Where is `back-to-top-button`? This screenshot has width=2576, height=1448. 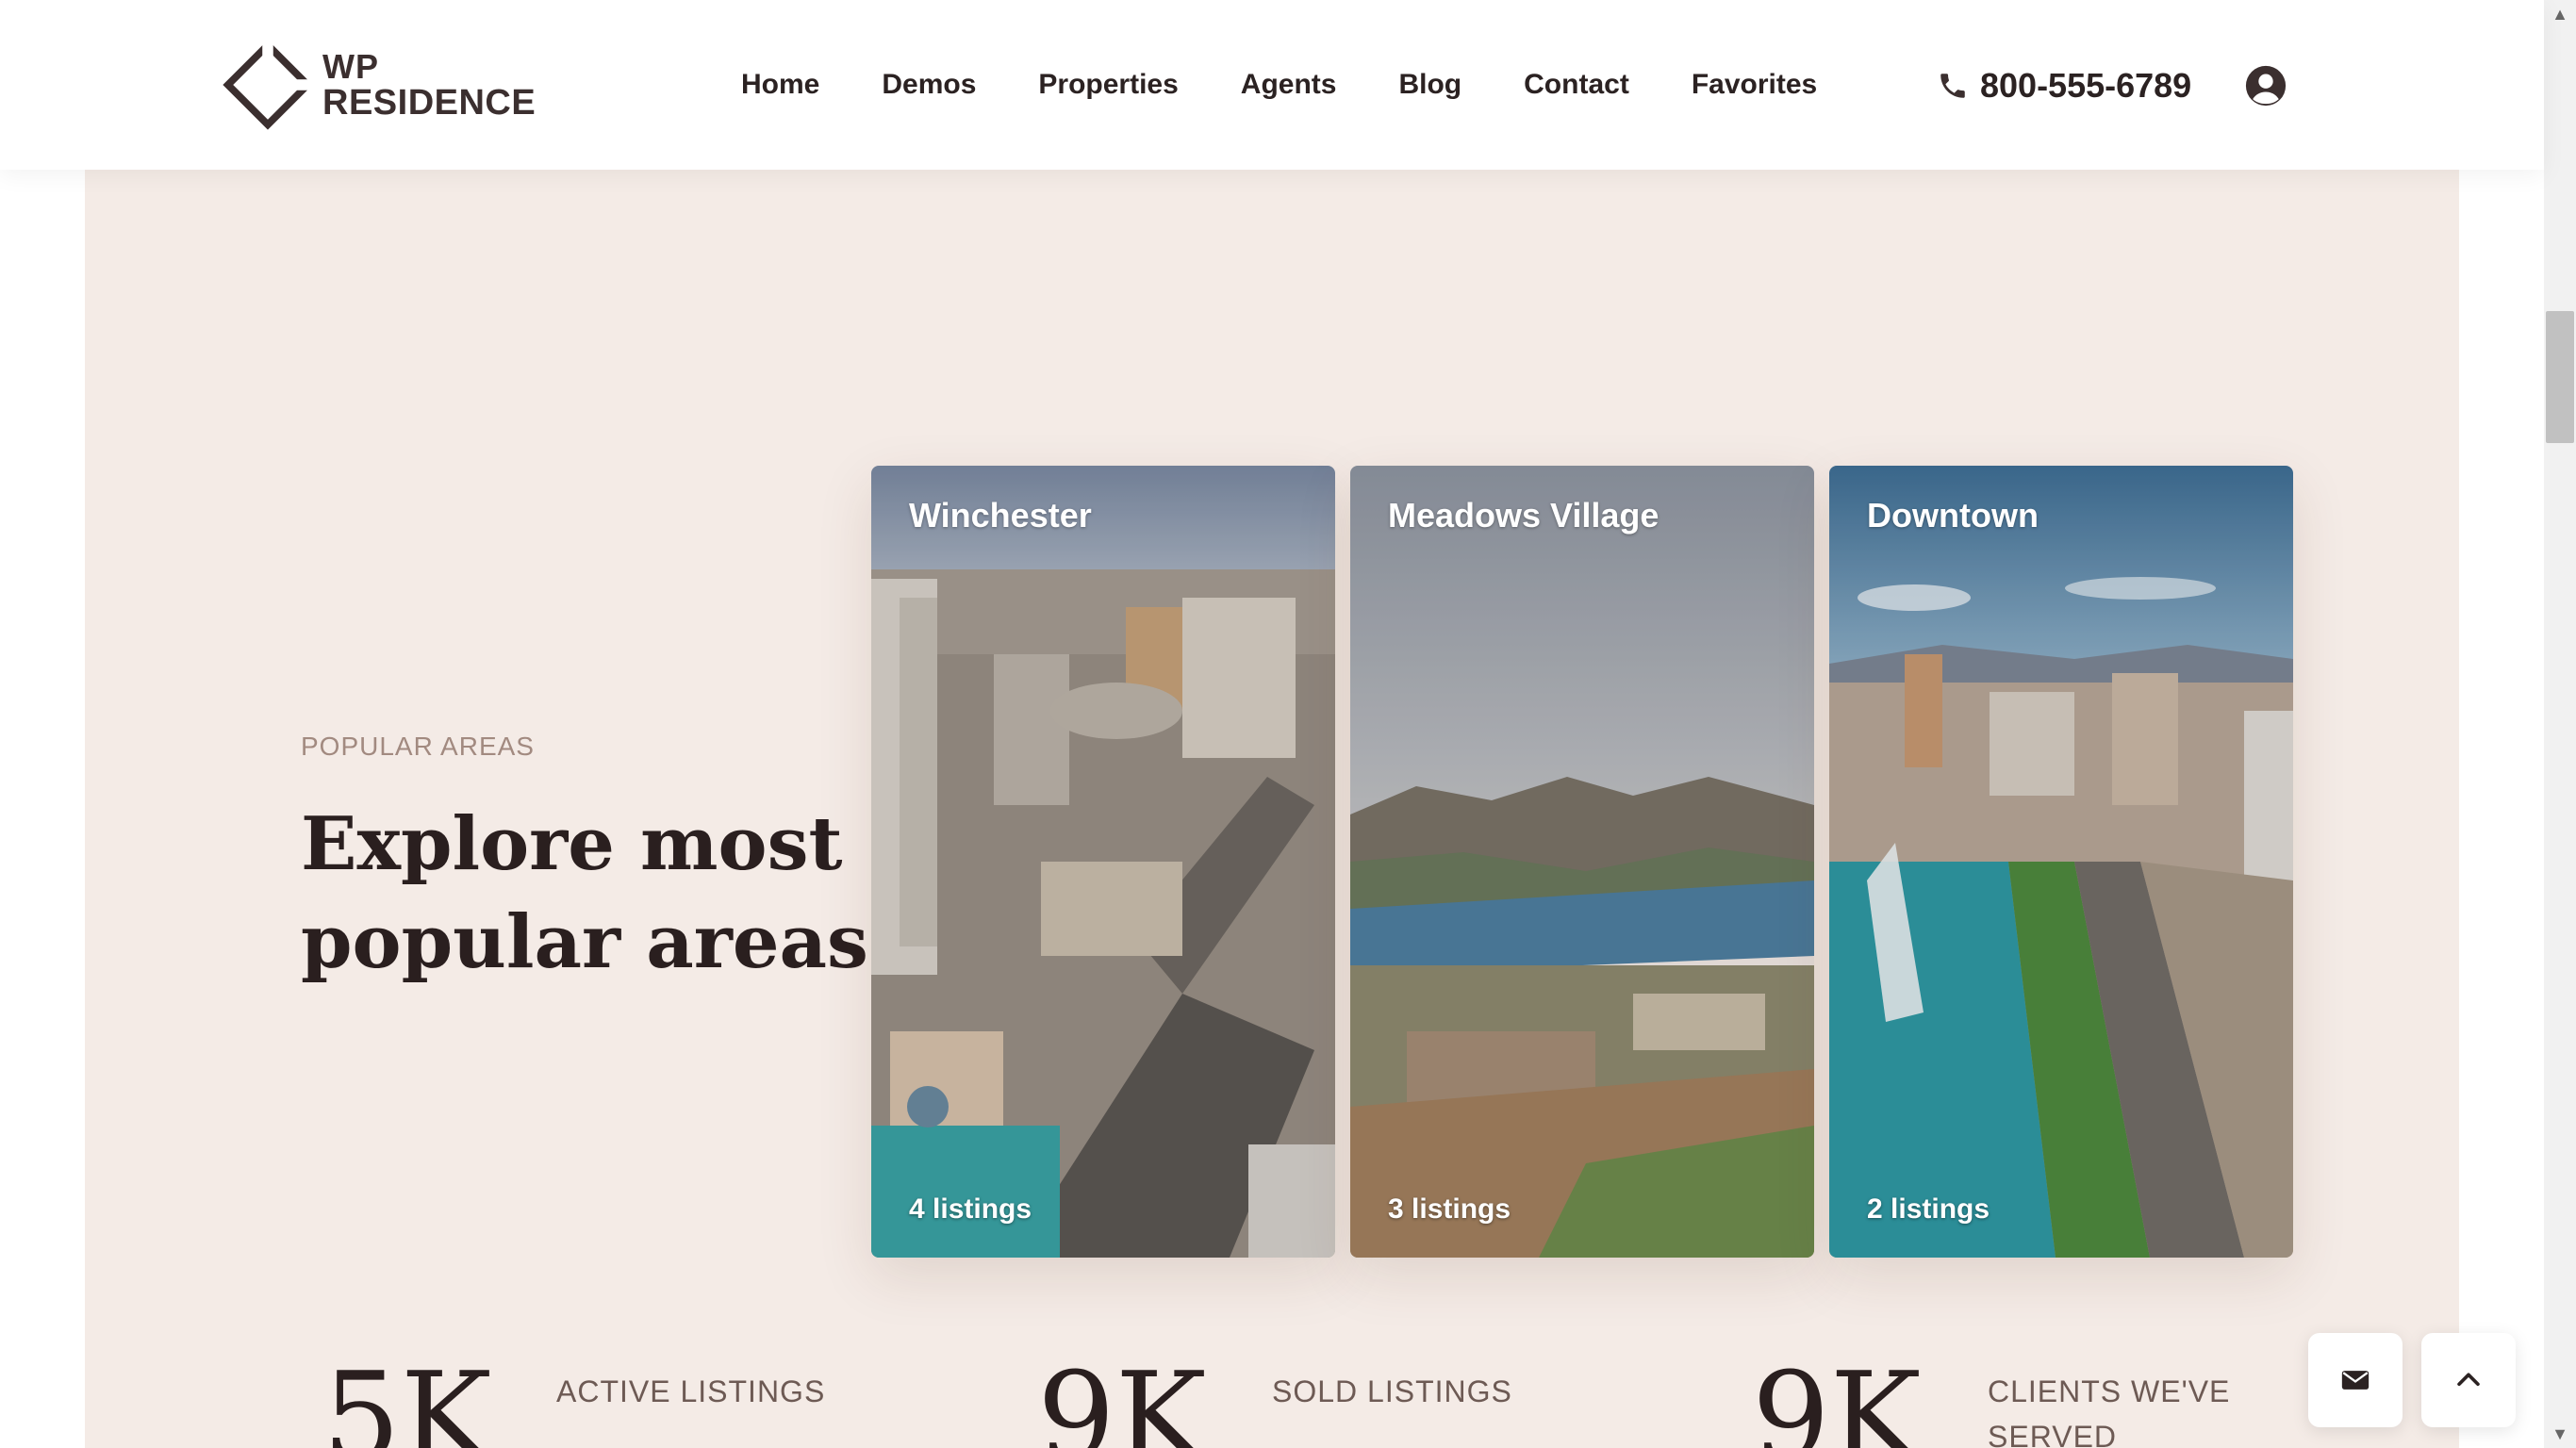
back-to-top-button is located at coordinates (2468, 1380).